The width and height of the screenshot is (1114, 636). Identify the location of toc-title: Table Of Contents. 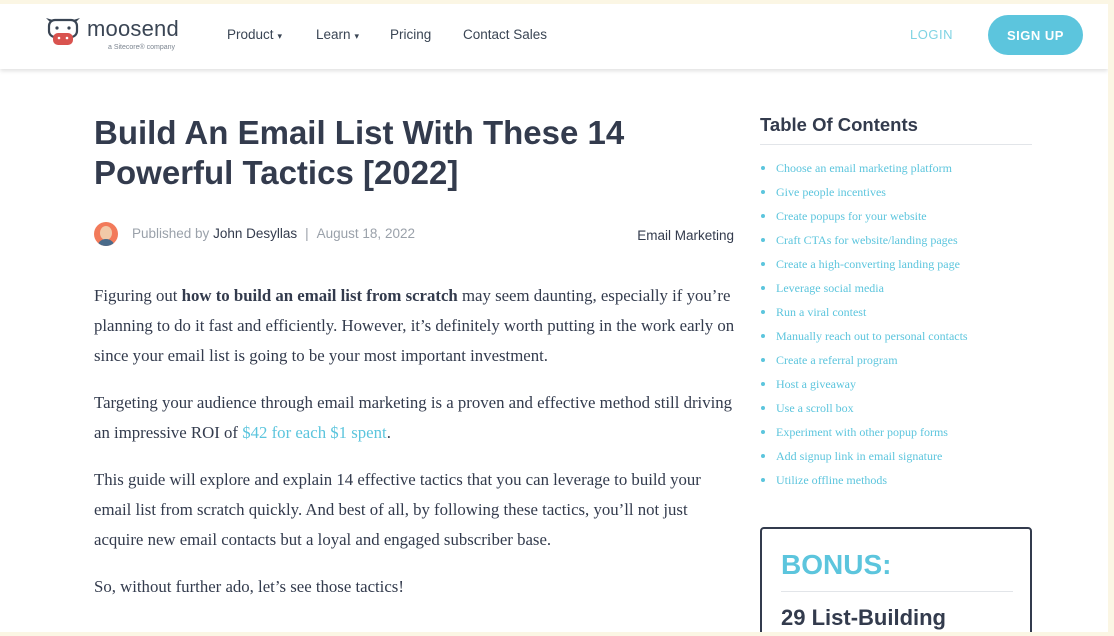
(839, 124).